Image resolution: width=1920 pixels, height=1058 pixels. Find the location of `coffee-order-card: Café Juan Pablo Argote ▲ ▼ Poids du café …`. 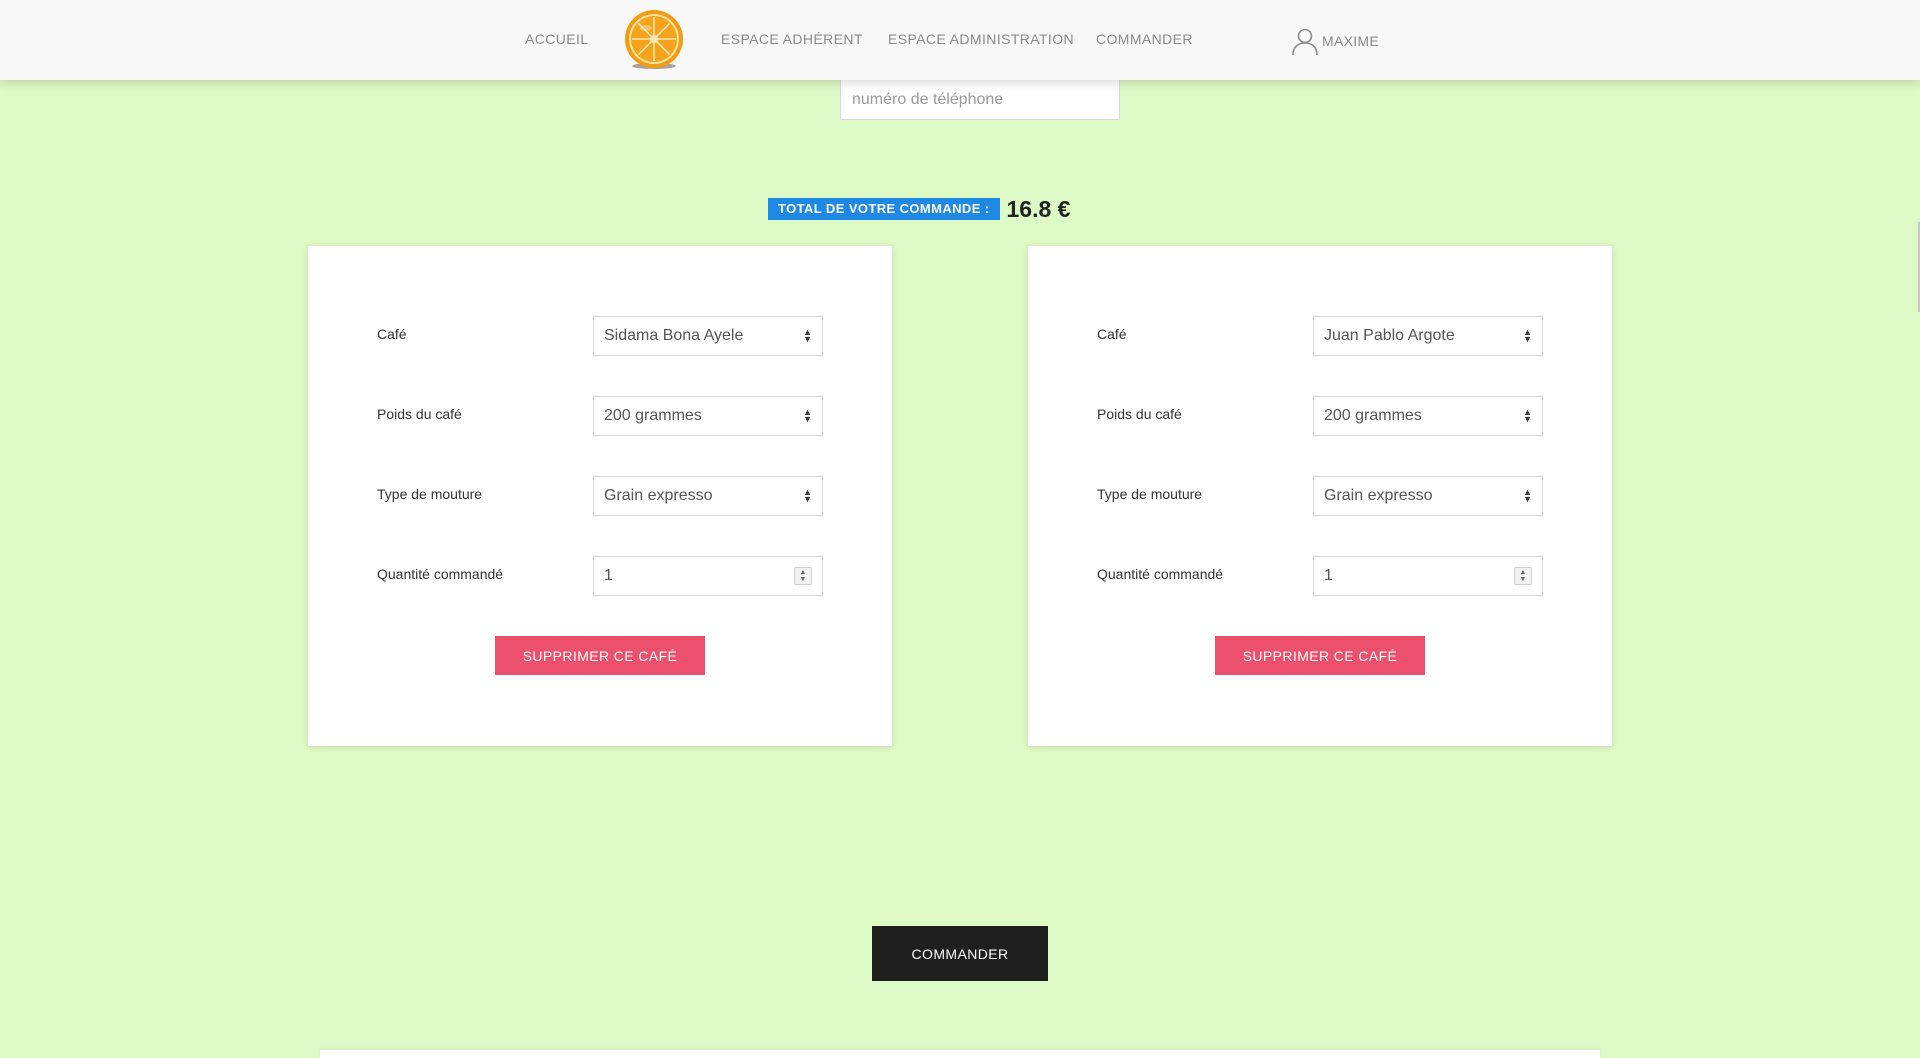

coffee-order-card: Café Juan Pablo Argote ▲ ▼ Poids du café … is located at coordinates (1320, 496).